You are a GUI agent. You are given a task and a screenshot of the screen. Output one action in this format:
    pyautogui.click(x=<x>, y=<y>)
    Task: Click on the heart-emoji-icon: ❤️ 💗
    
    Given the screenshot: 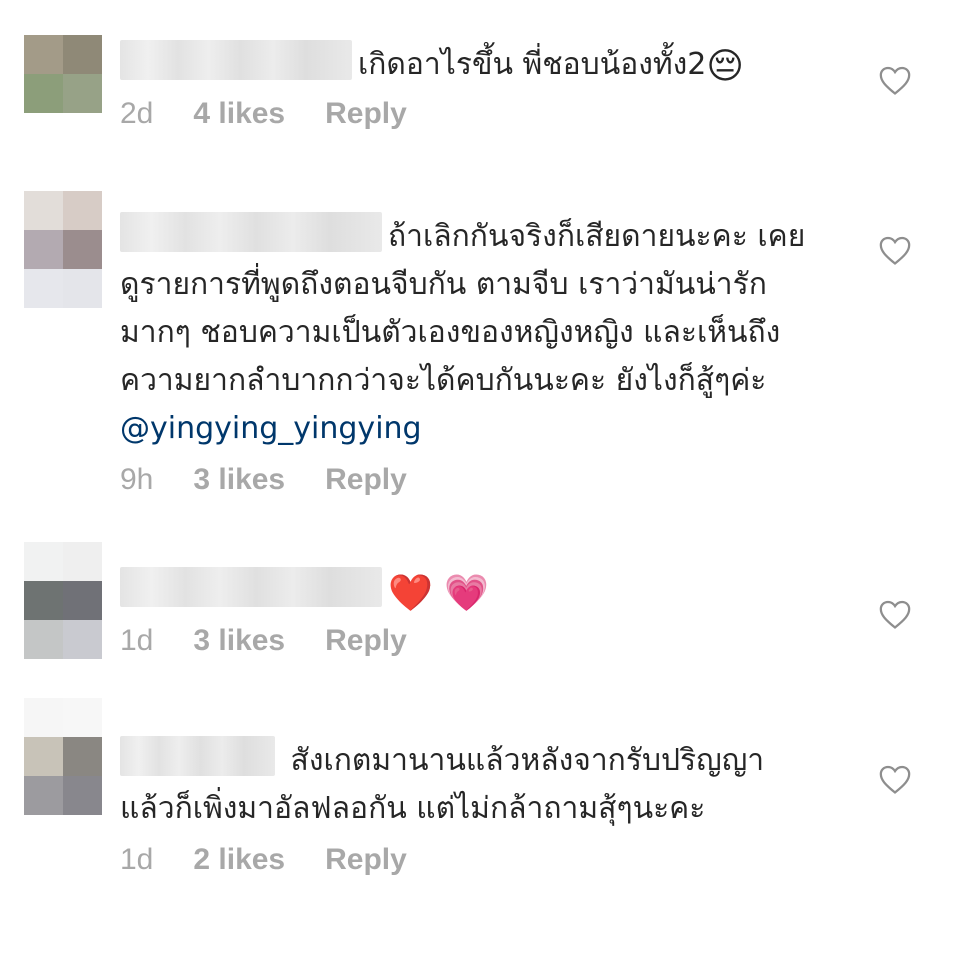 What is the action you would take?
    pyautogui.click(x=439, y=593)
    